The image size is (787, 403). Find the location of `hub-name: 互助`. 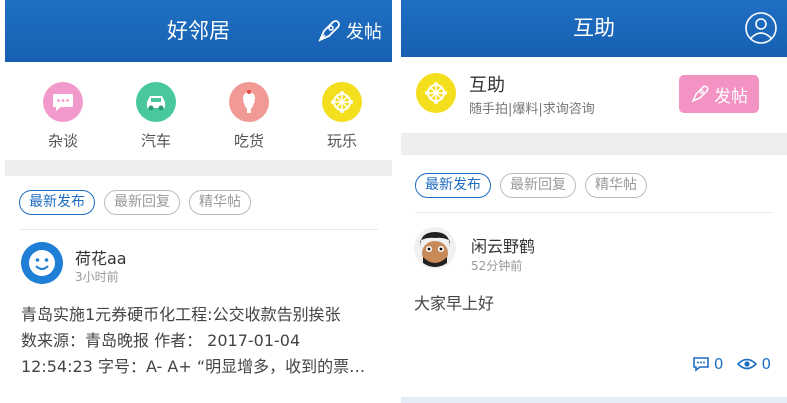

hub-name: 互助 is located at coordinates (487, 85).